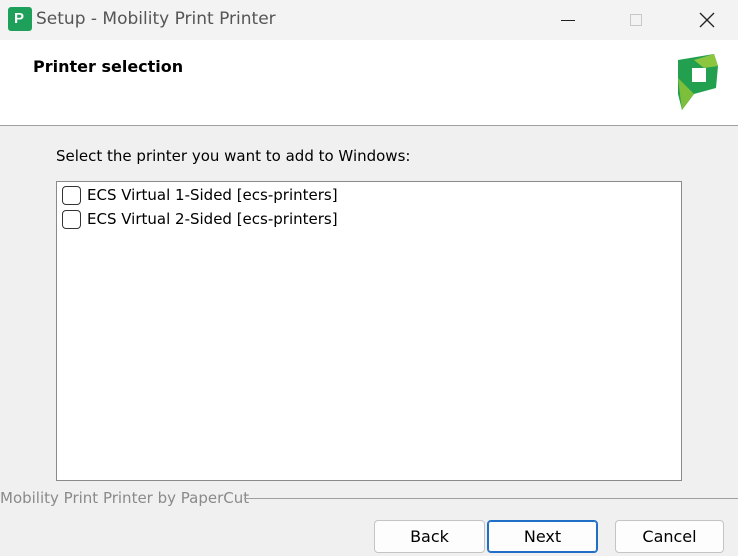  I want to click on list-item: ECS Virtual 1-Sided [ecs-printers], so click(200, 195).